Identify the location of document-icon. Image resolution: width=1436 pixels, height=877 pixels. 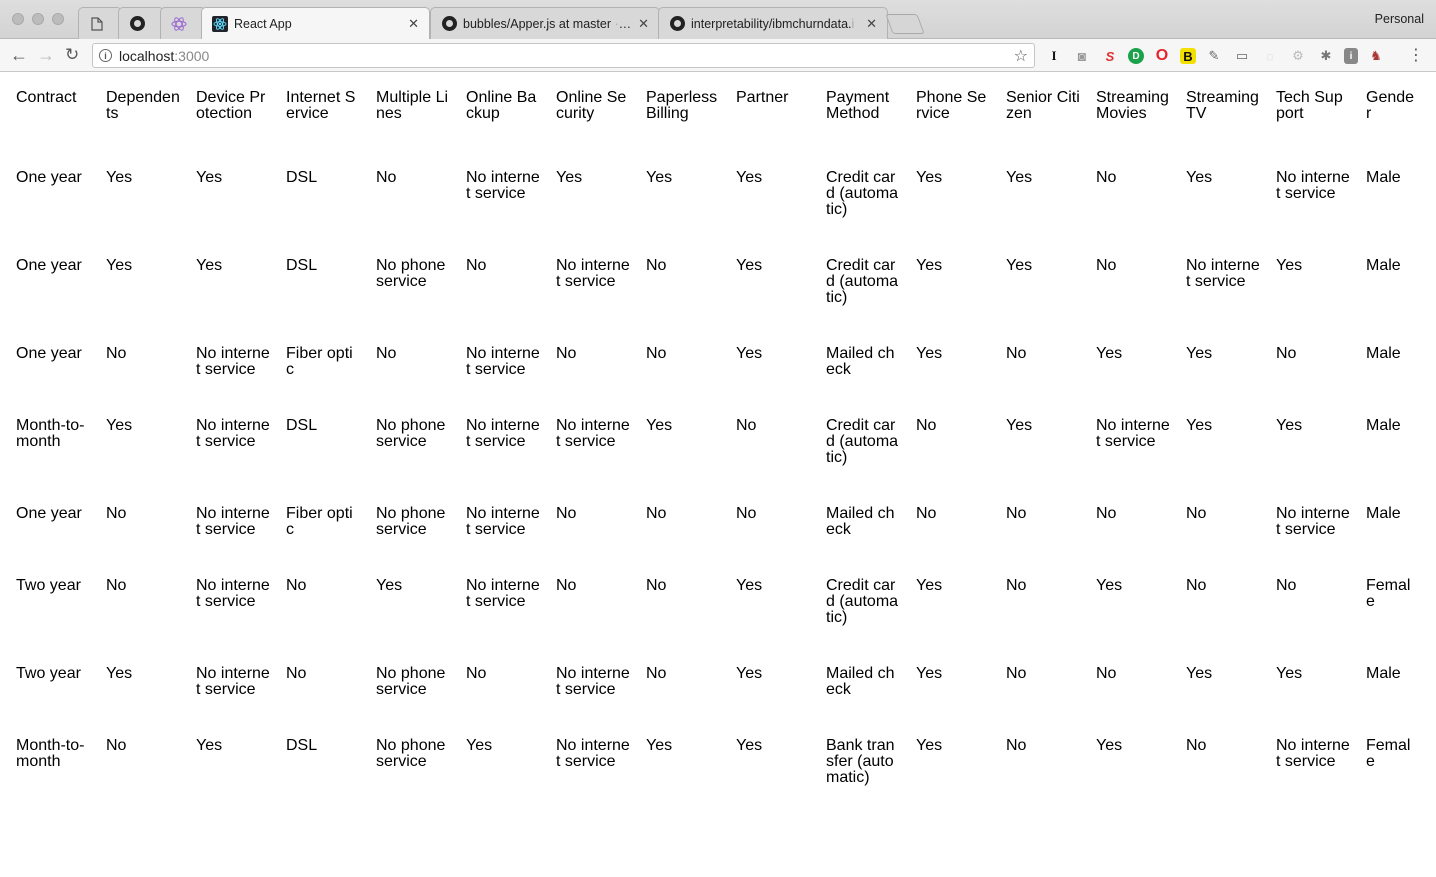
(97, 24).